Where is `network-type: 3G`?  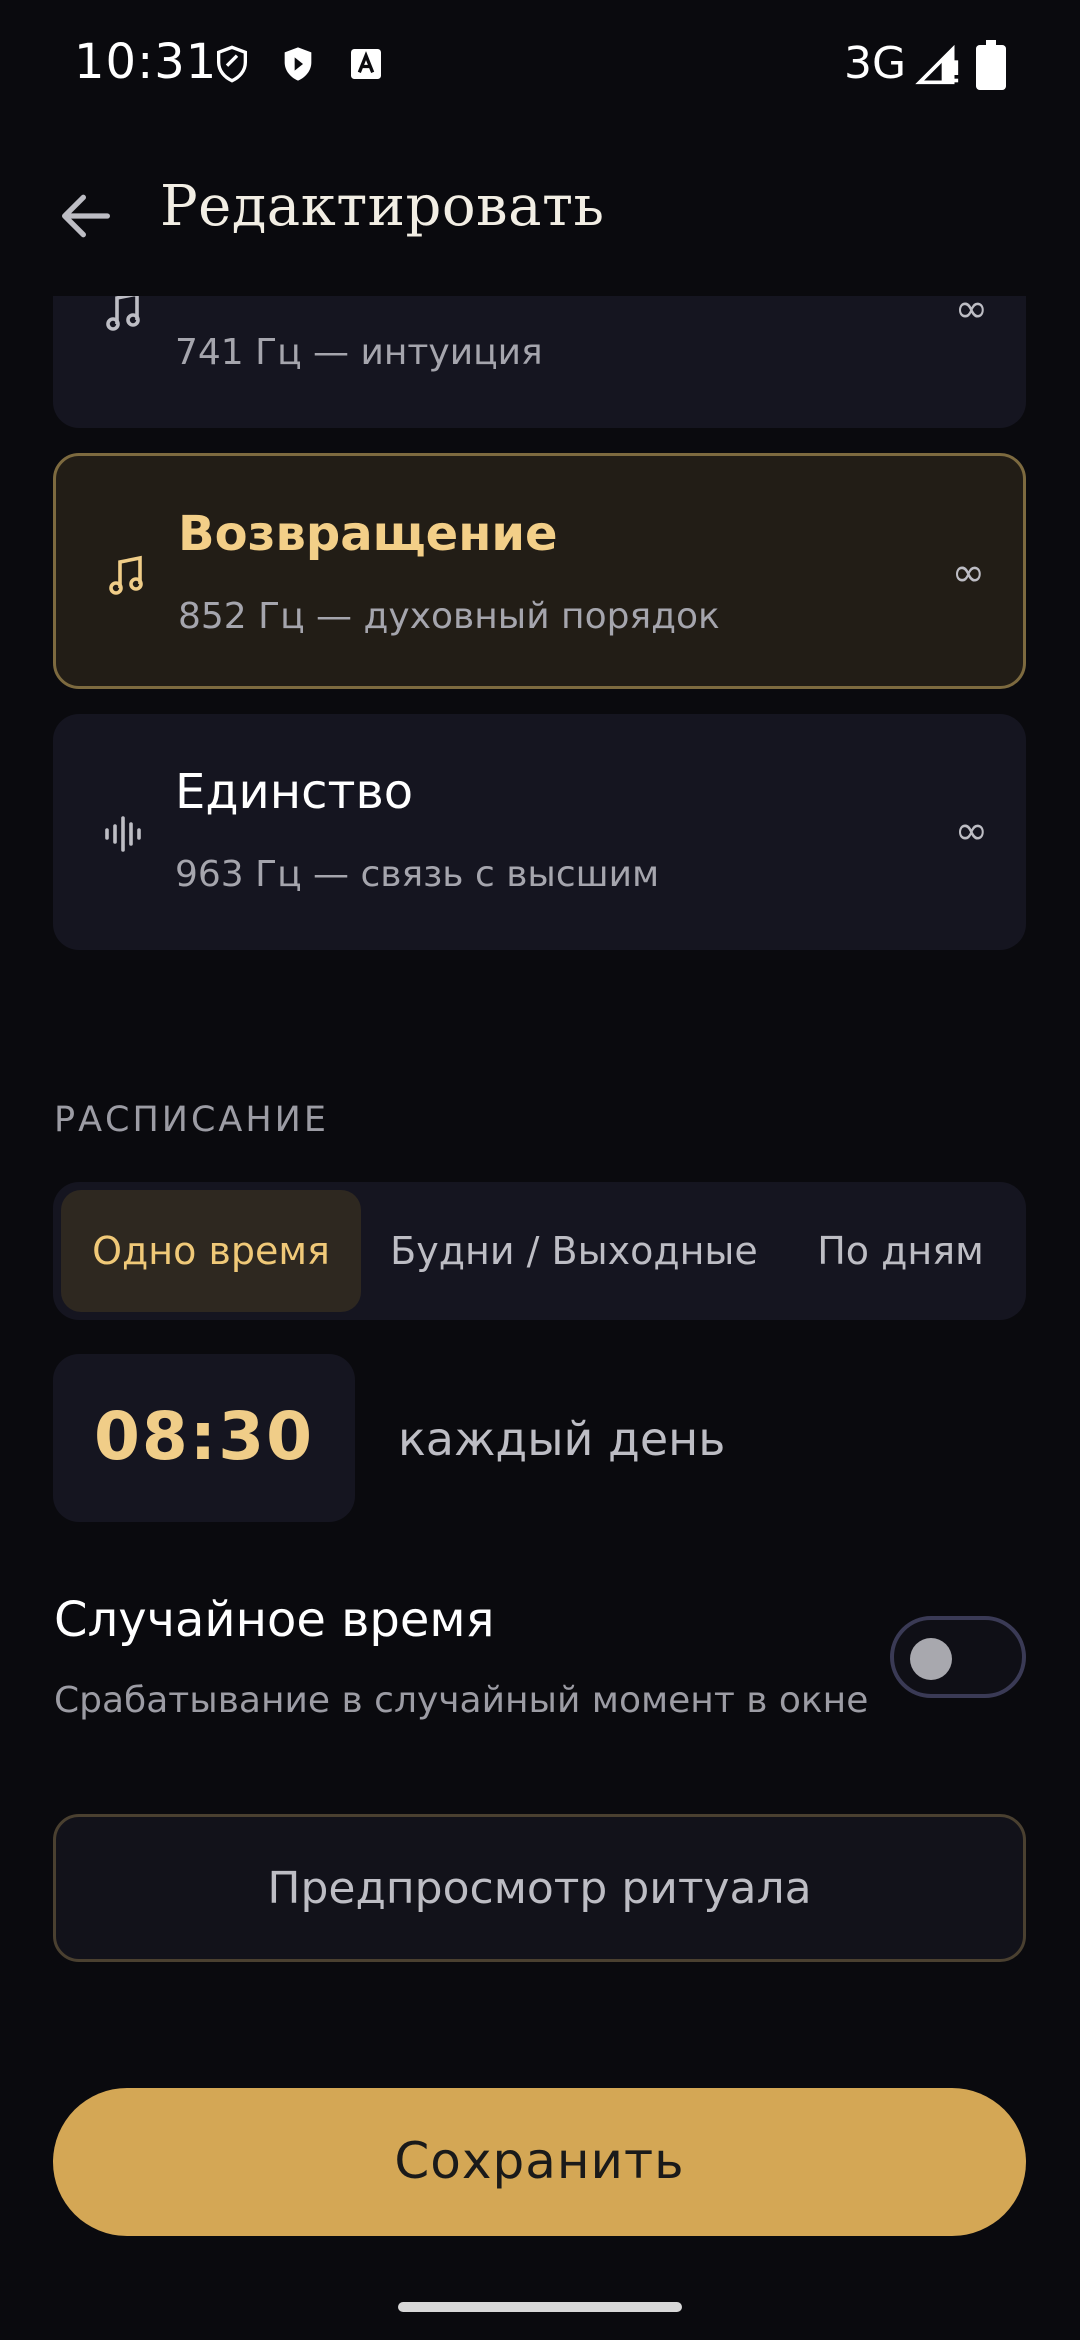 network-type: 3G is located at coordinates (875, 63).